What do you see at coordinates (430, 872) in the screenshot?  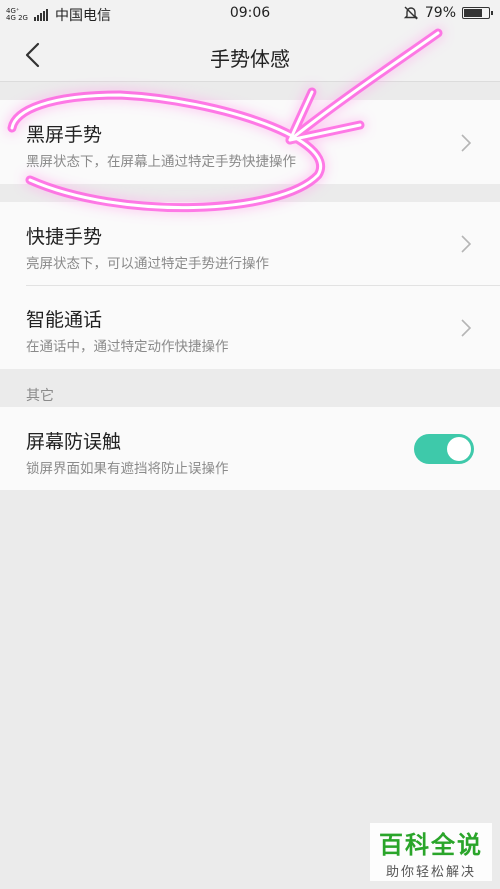 I see `watermark-subtitle: 助你轻松解决` at bounding box center [430, 872].